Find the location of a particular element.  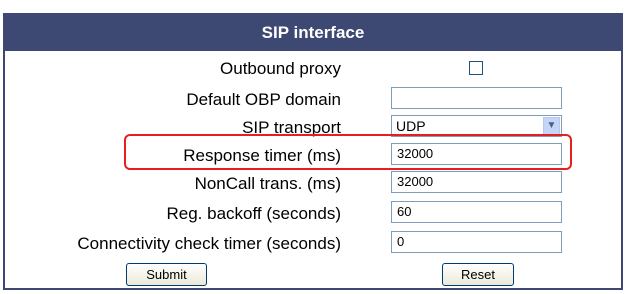

response-timer-field: 32000 is located at coordinates (476, 154).